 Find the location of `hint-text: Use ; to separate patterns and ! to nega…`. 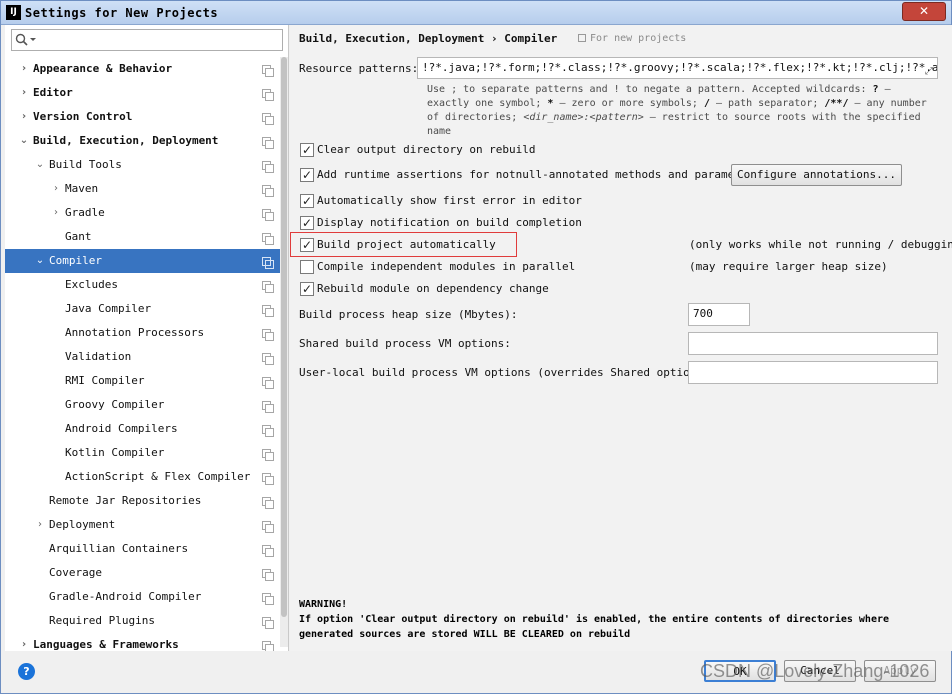

hint-text: Use ; to separate patterns and ! to nega… is located at coordinates (650, 89).